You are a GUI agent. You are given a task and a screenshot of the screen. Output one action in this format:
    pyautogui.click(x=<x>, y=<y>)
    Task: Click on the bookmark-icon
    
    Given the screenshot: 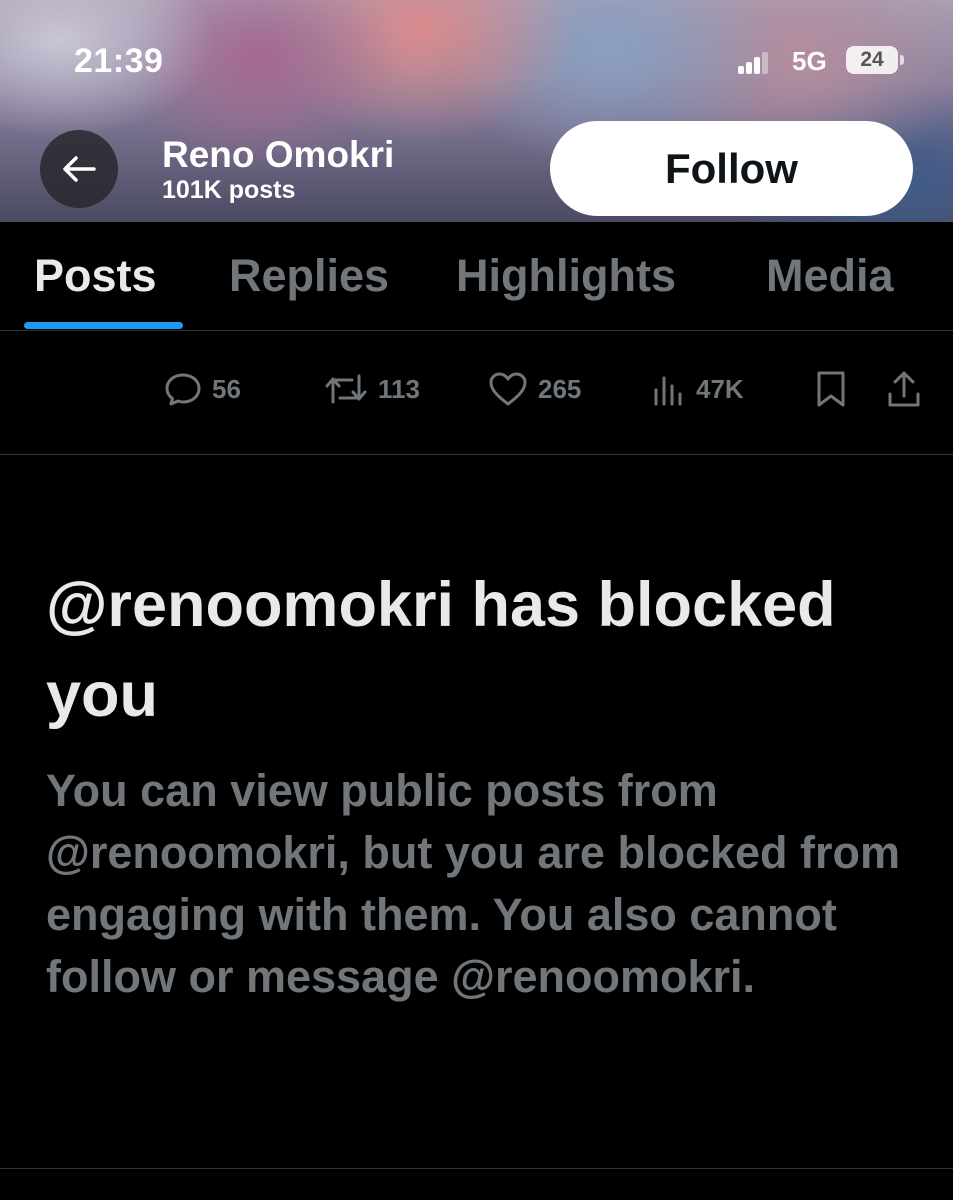 What is the action you would take?
    pyautogui.click(x=831, y=389)
    